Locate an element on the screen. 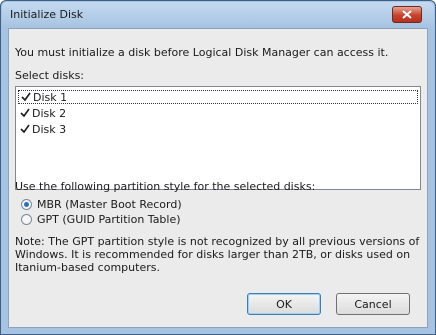 Image resolution: width=436 pixels, height=335 pixels. close-icon is located at coordinates (407, 14).